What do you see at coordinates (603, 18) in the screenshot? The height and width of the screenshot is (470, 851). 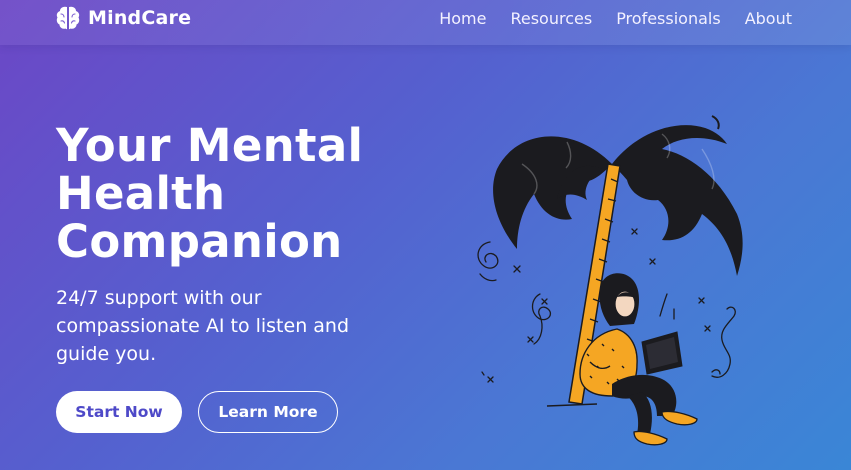 I see `nav-links: Home Resources Professionals About` at bounding box center [603, 18].